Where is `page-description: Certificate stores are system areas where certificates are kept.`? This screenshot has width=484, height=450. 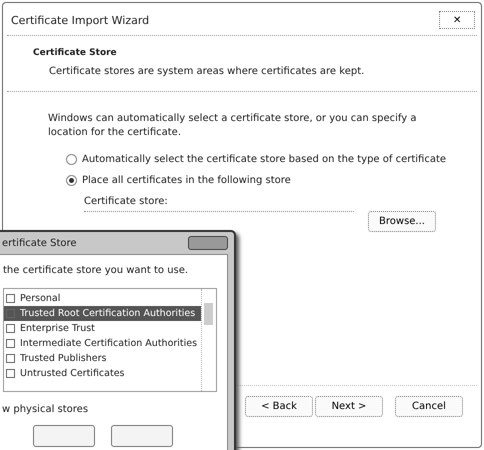
page-description: Certificate stores are system areas where certificates are kept. is located at coordinates (207, 71).